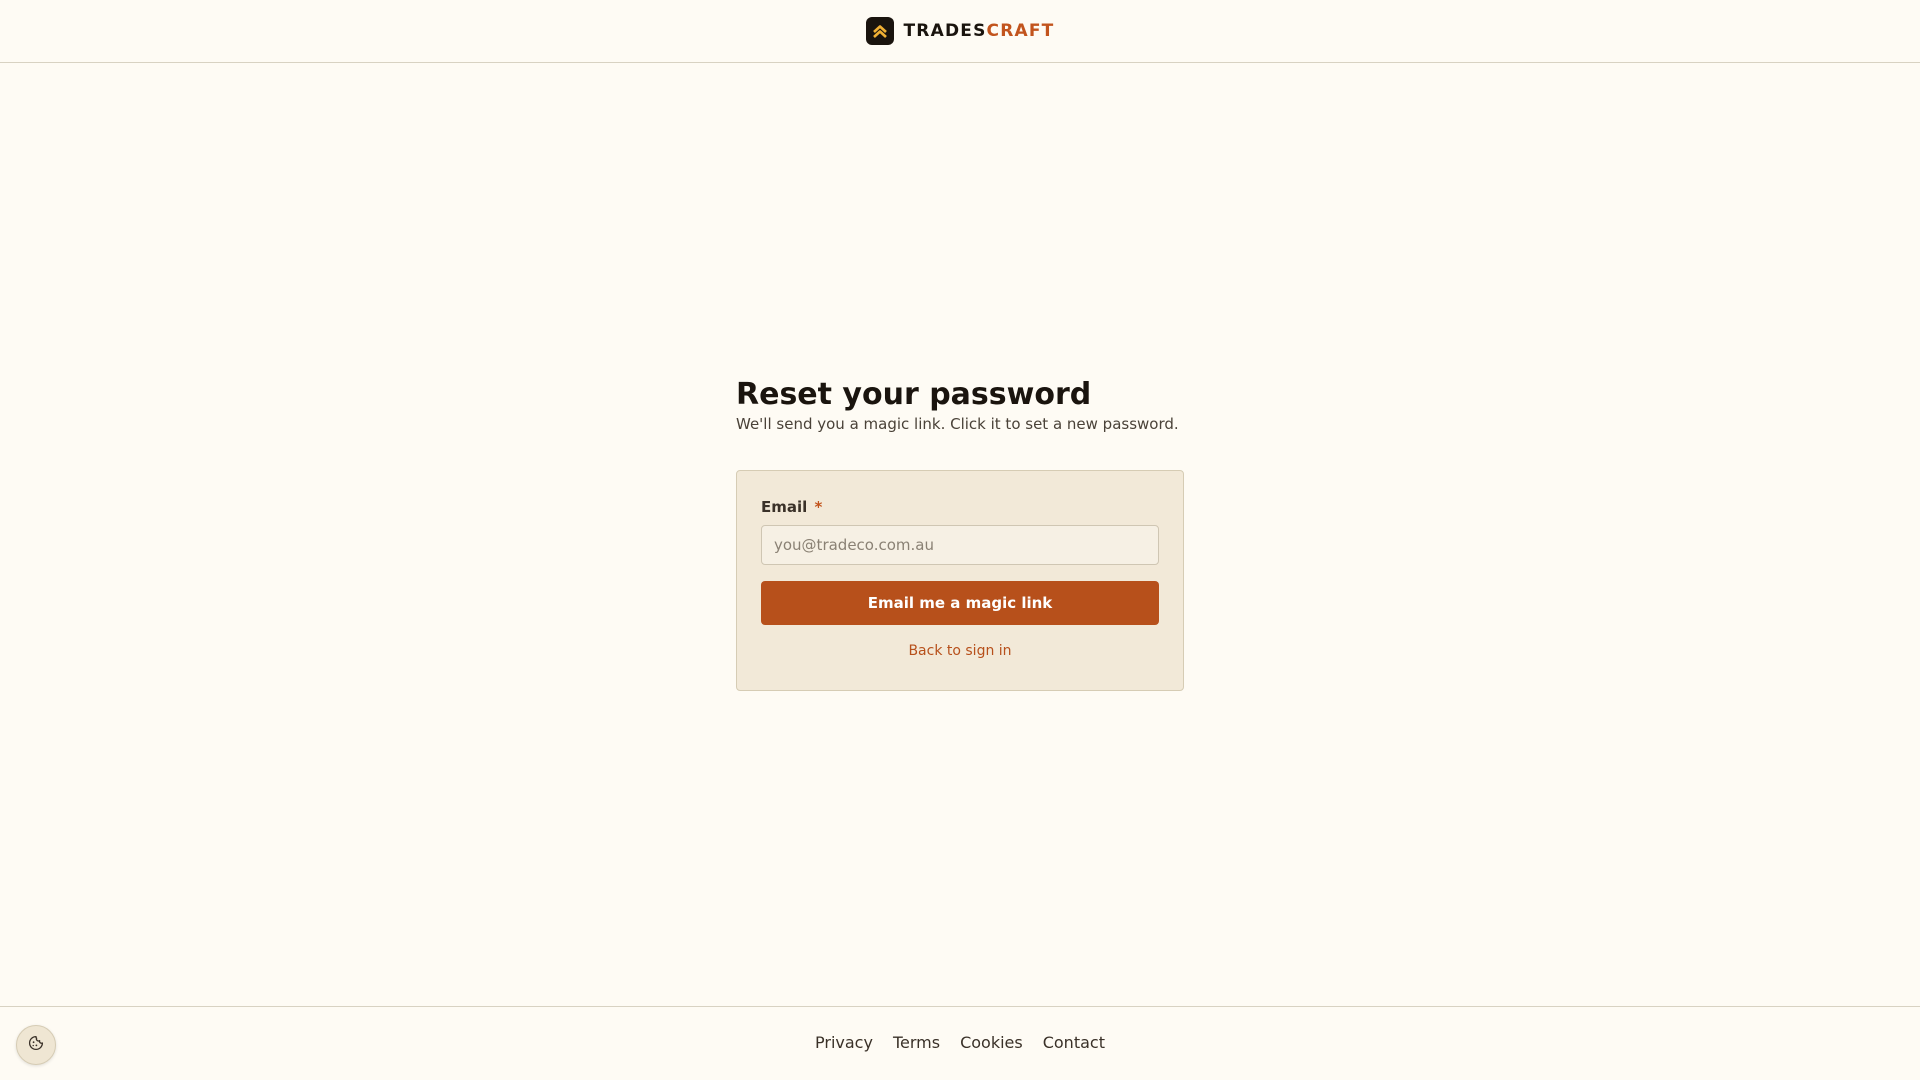  Describe the element at coordinates (960, 651) in the screenshot. I see `back-to-sign-in-link: Back to sign in` at that location.